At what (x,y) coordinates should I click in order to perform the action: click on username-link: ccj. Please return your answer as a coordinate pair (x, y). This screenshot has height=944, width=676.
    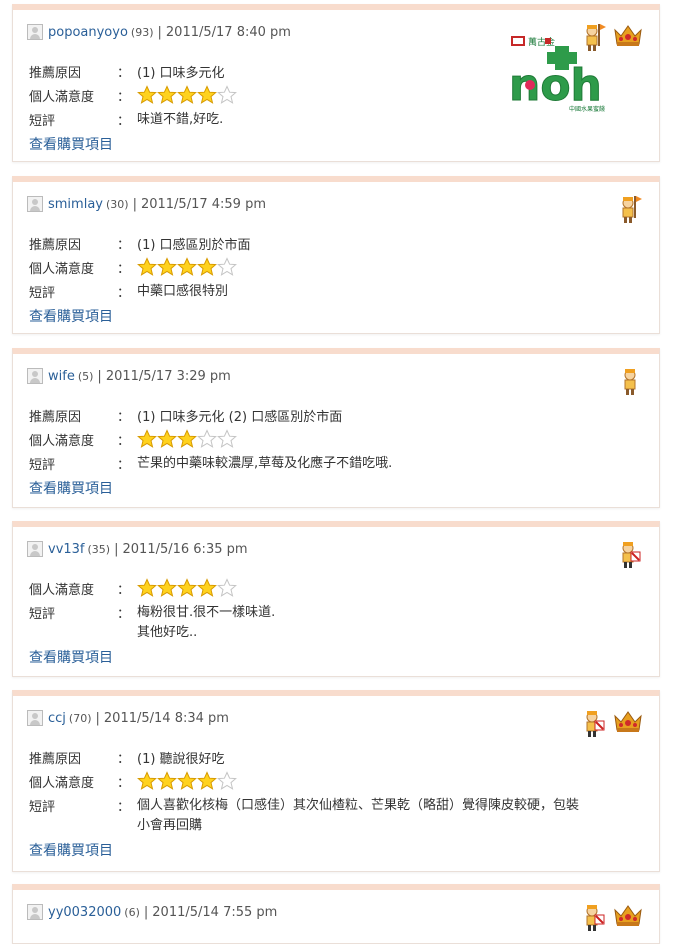
    Looking at the image, I should click on (57, 718).